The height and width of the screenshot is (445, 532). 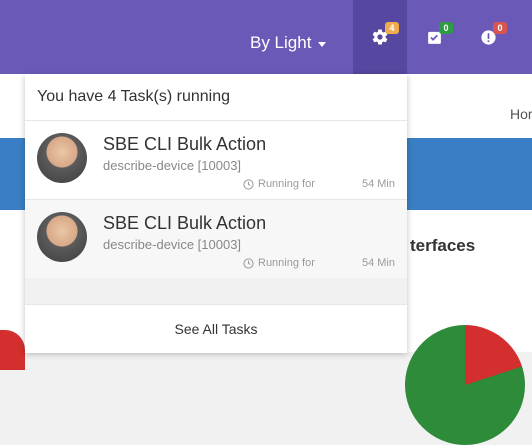 What do you see at coordinates (434, 37) in the screenshot?
I see `checks-button: 0` at bounding box center [434, 37].